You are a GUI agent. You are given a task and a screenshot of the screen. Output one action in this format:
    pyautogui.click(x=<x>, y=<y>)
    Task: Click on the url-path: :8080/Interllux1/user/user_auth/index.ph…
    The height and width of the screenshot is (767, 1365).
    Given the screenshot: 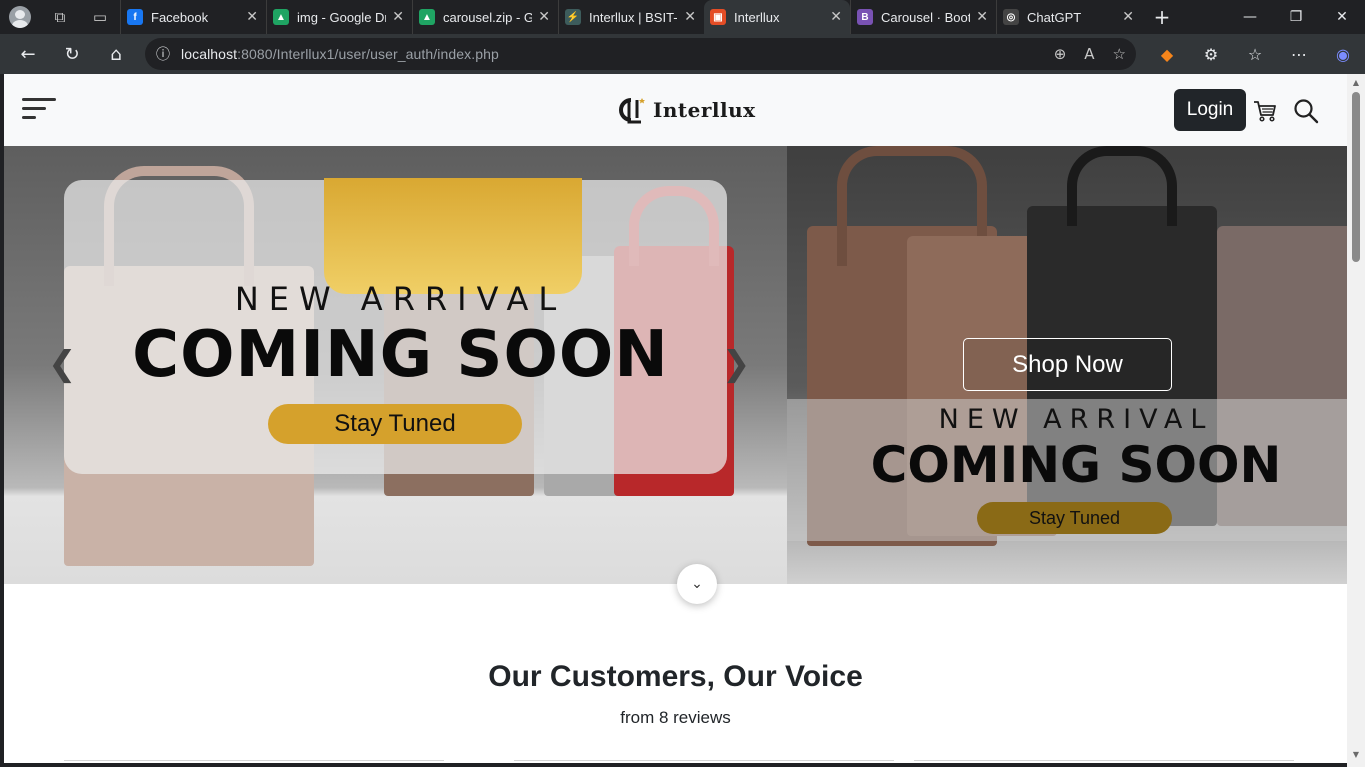 What is the action you would take?
    pyautogui.click(x=368, y=54)
    